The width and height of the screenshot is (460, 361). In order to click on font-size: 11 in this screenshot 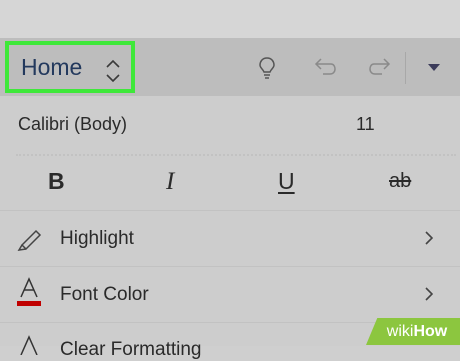, I will do `click(365, 124)`.